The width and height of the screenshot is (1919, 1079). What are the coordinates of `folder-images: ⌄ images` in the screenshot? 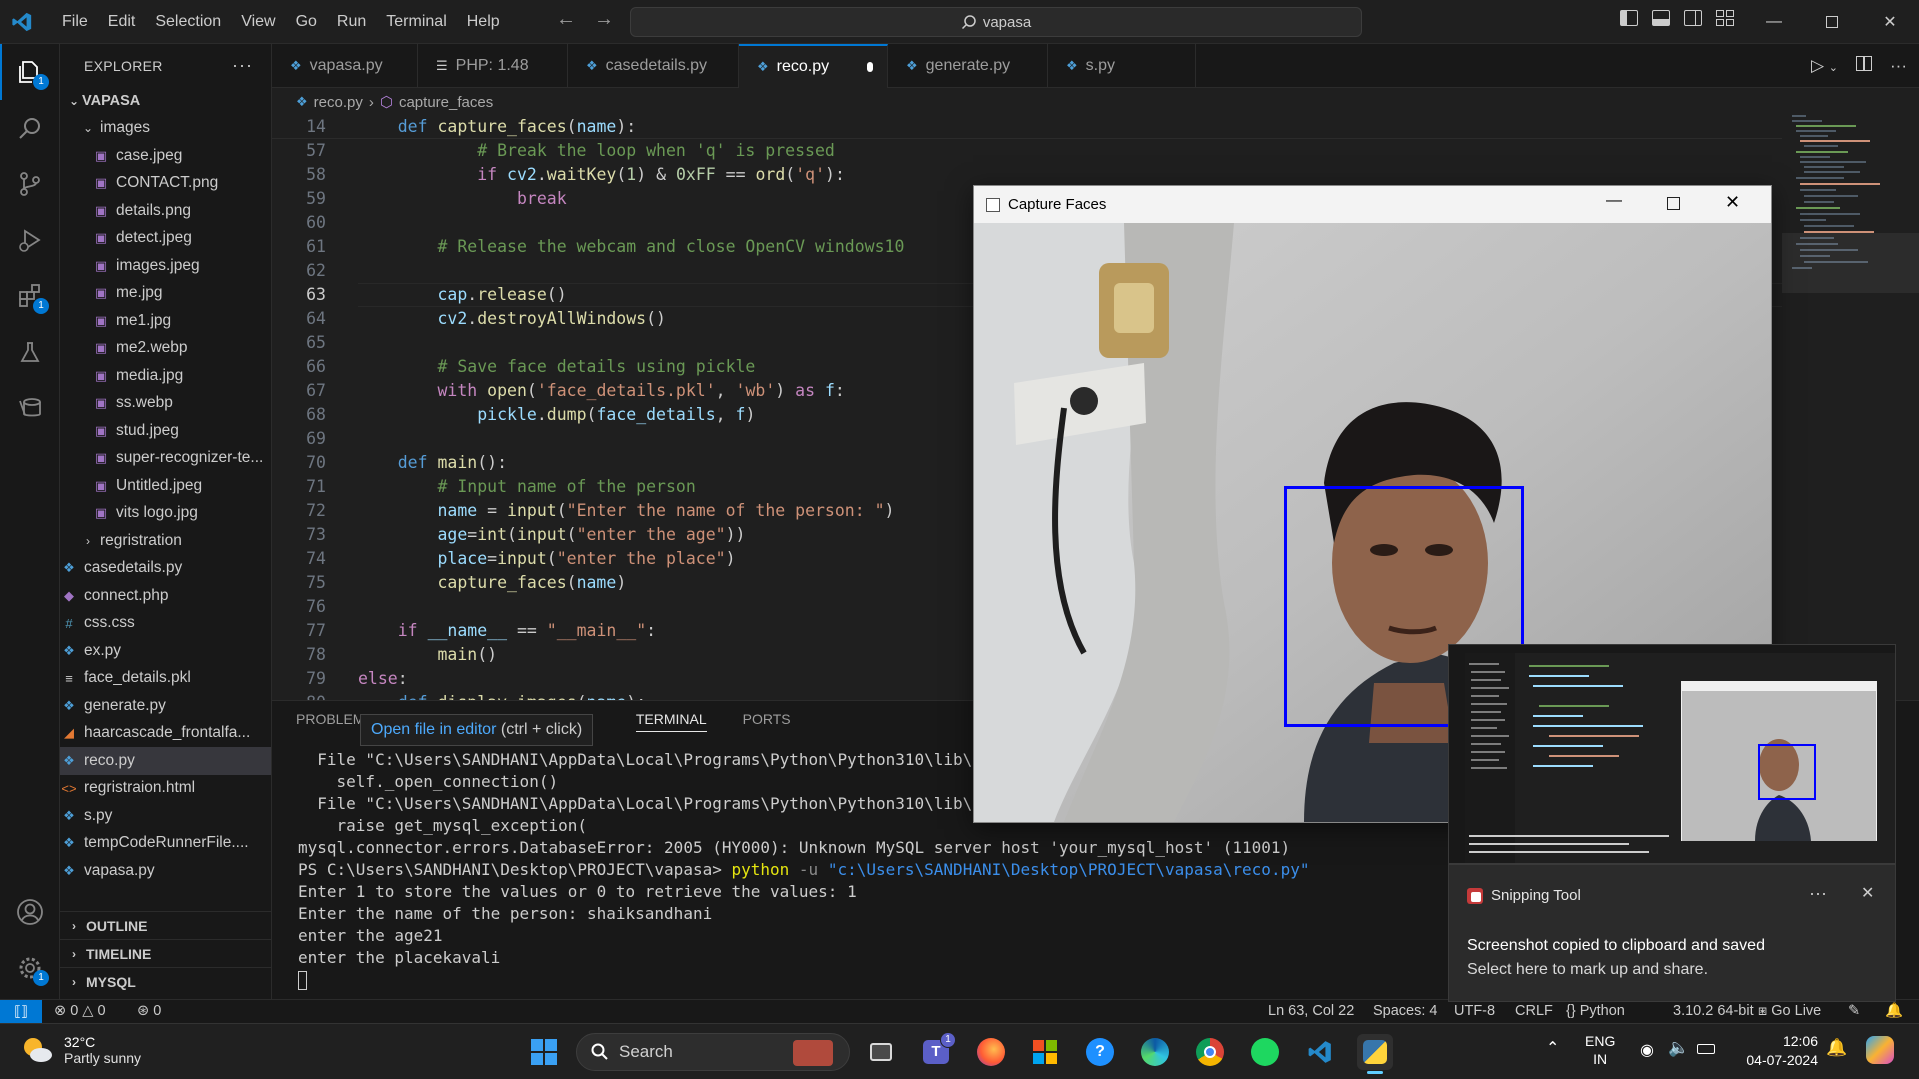 It's located at (165, 129).